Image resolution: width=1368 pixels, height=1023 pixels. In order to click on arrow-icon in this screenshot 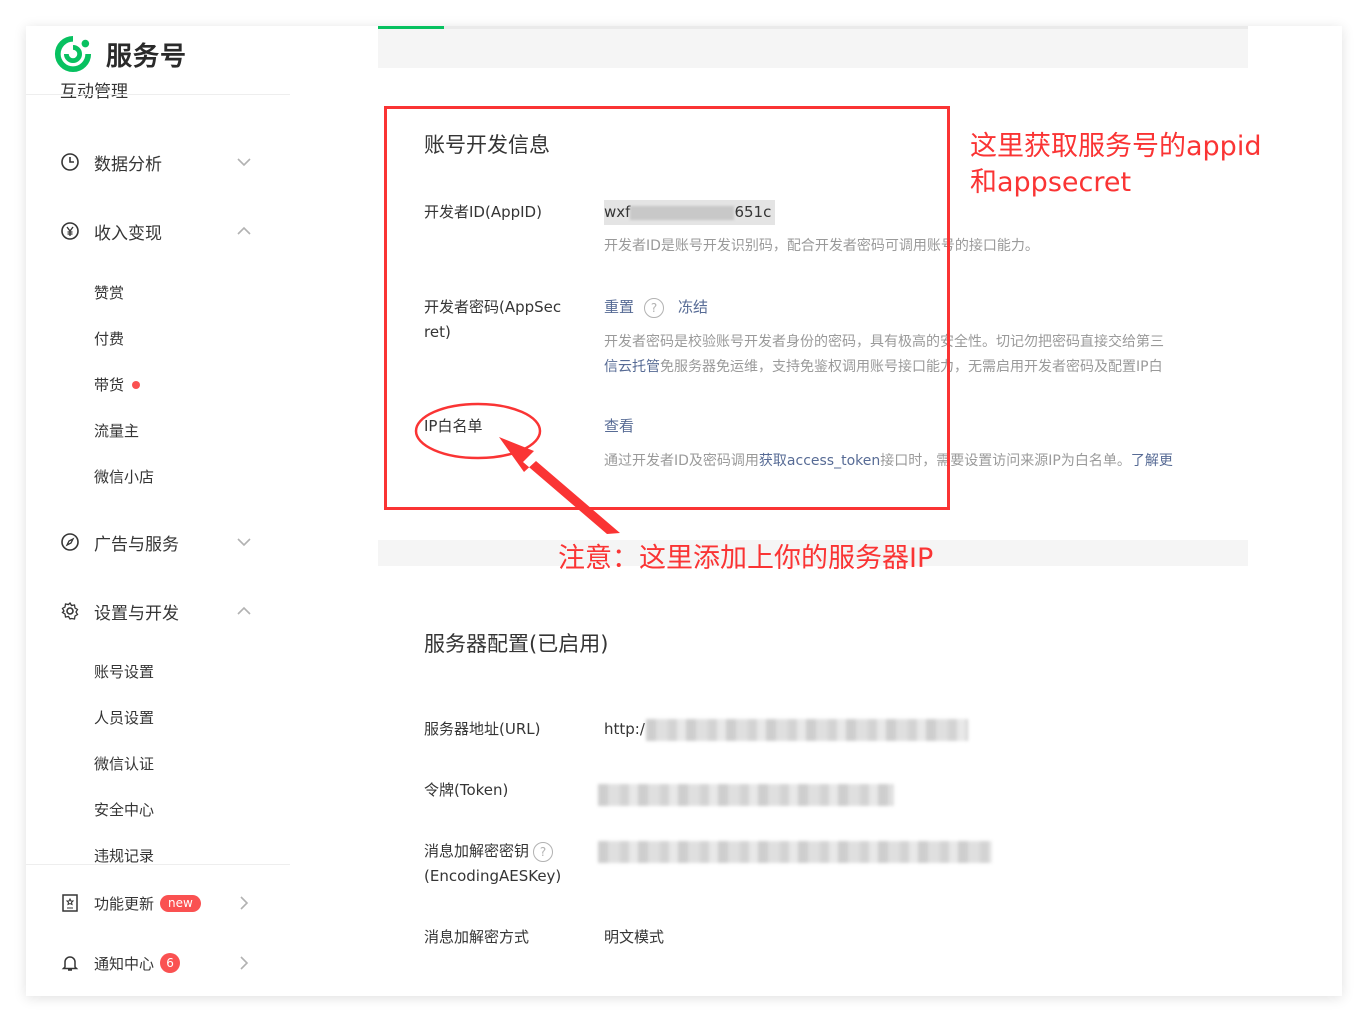, I will do `click(559, 485)`.